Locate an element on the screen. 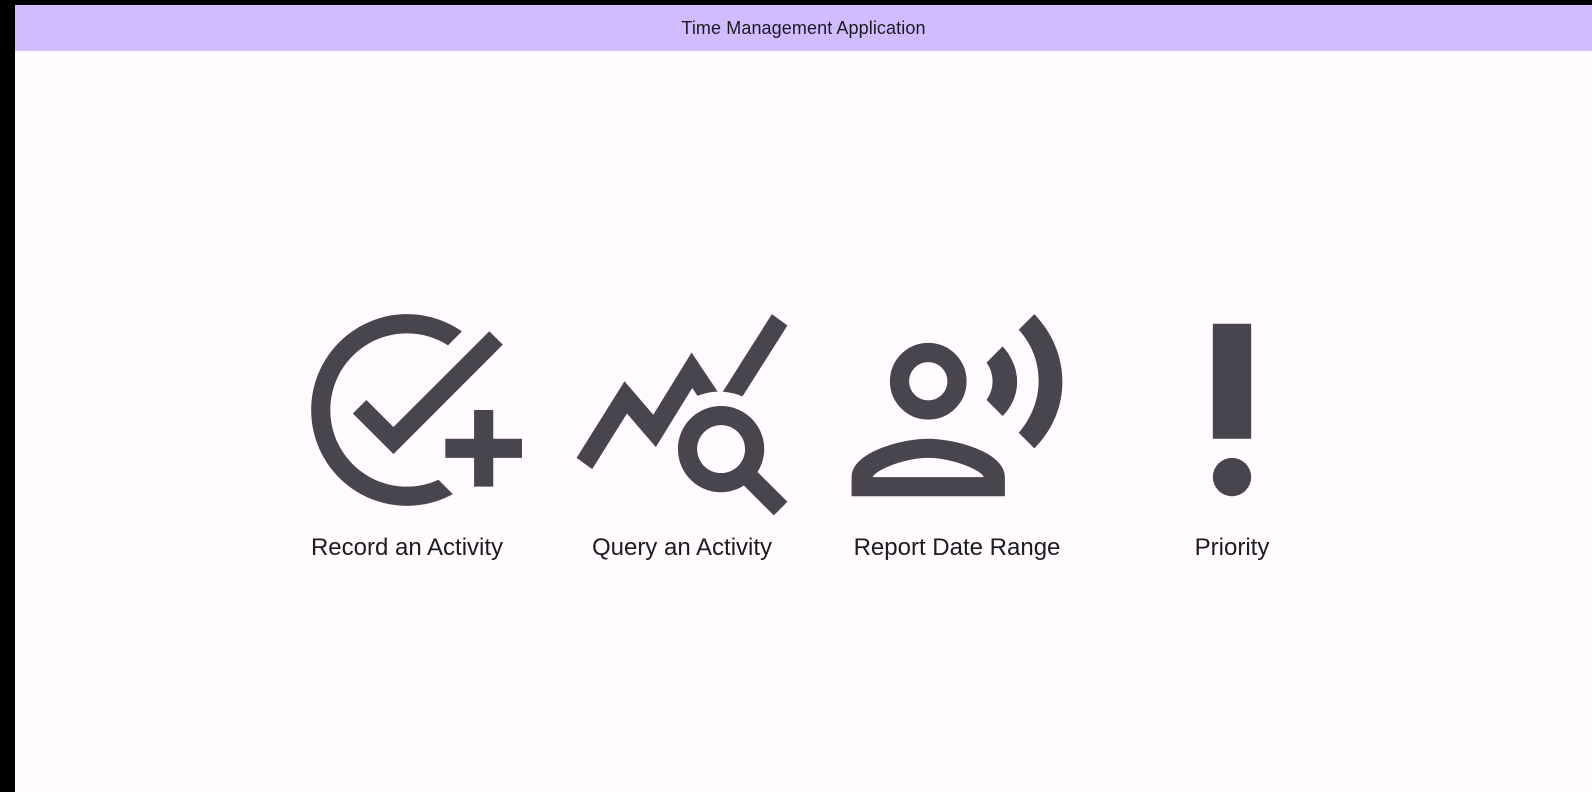  app-title: Time Management Application is located at coordinates (803, 27).